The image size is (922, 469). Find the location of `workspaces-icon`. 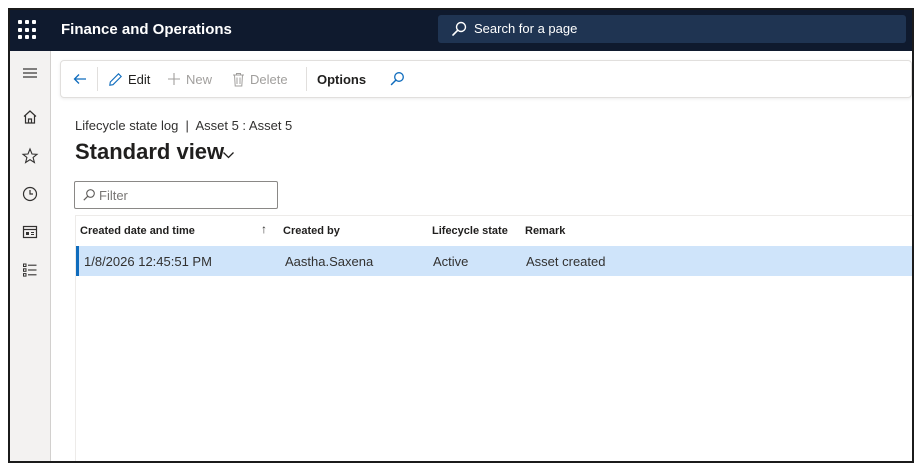

workspaces-icon is located at coordinates (30, 232).